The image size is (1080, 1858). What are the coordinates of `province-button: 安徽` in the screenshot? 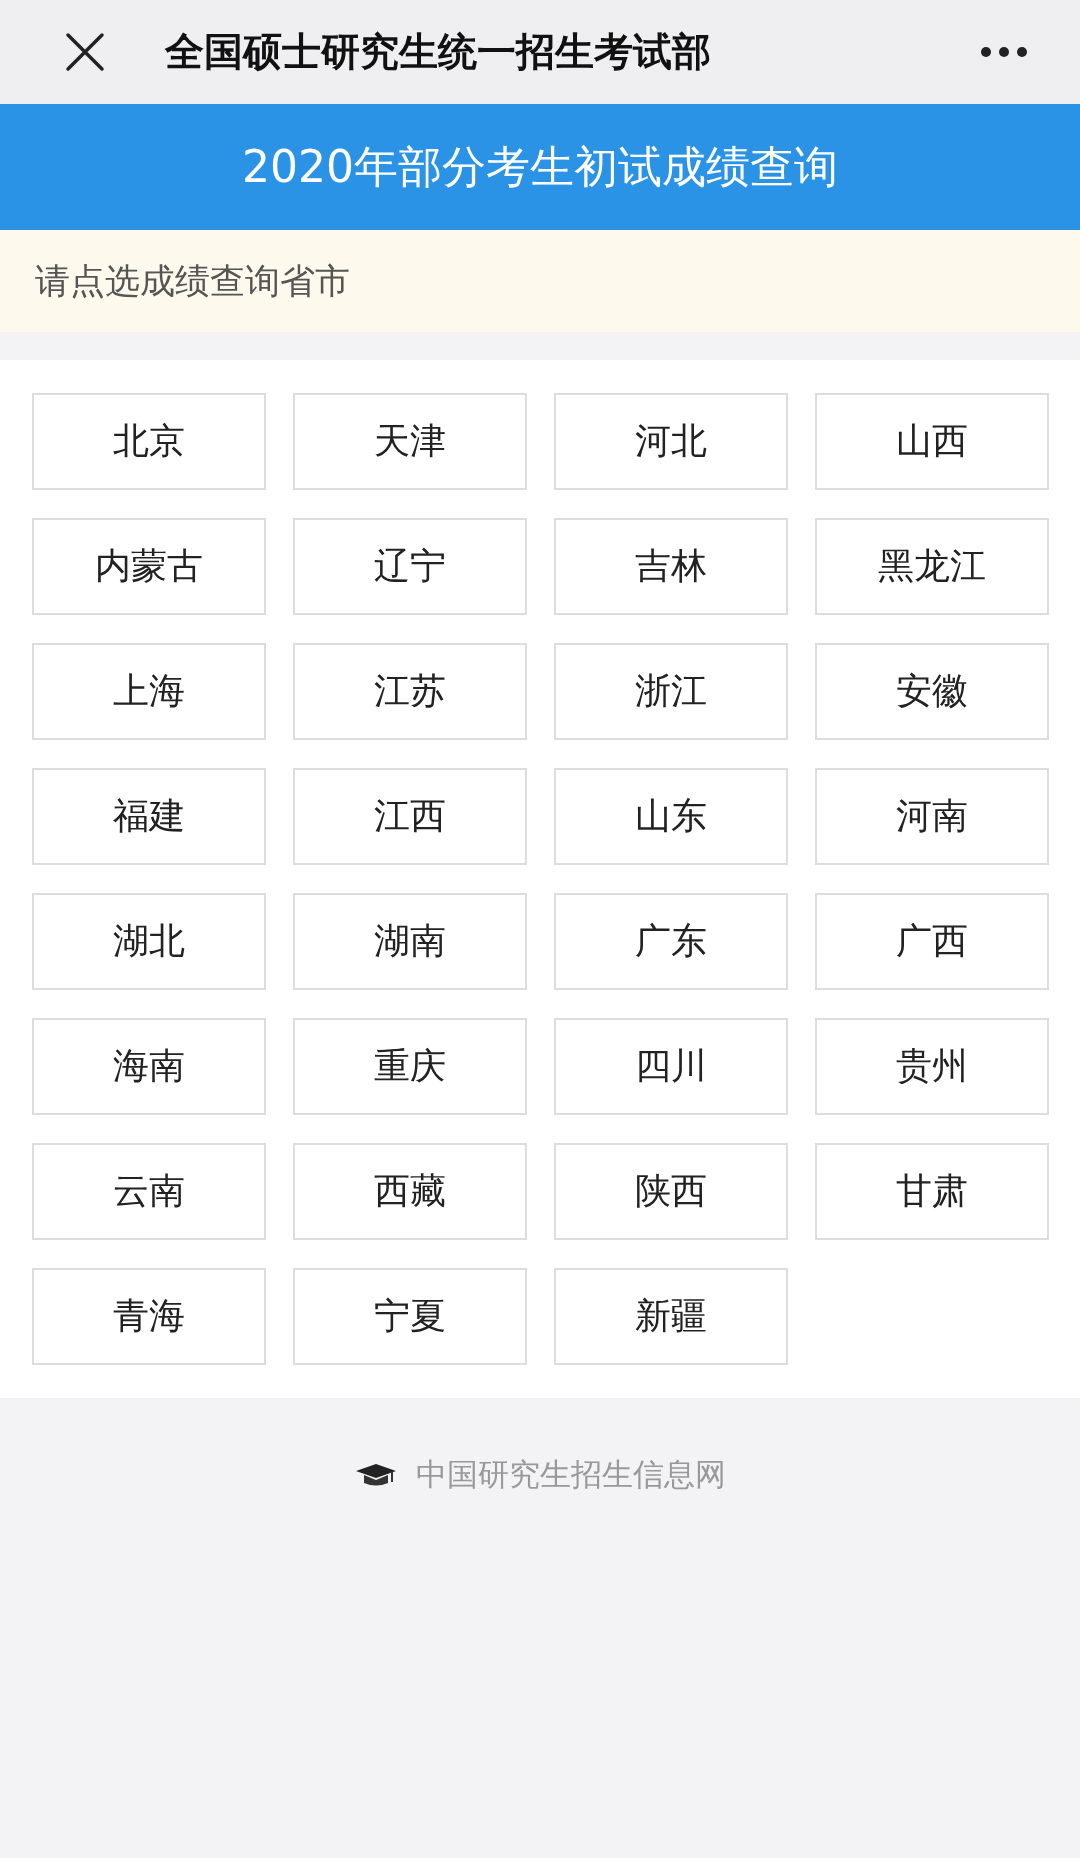 It's located at (932, 691).